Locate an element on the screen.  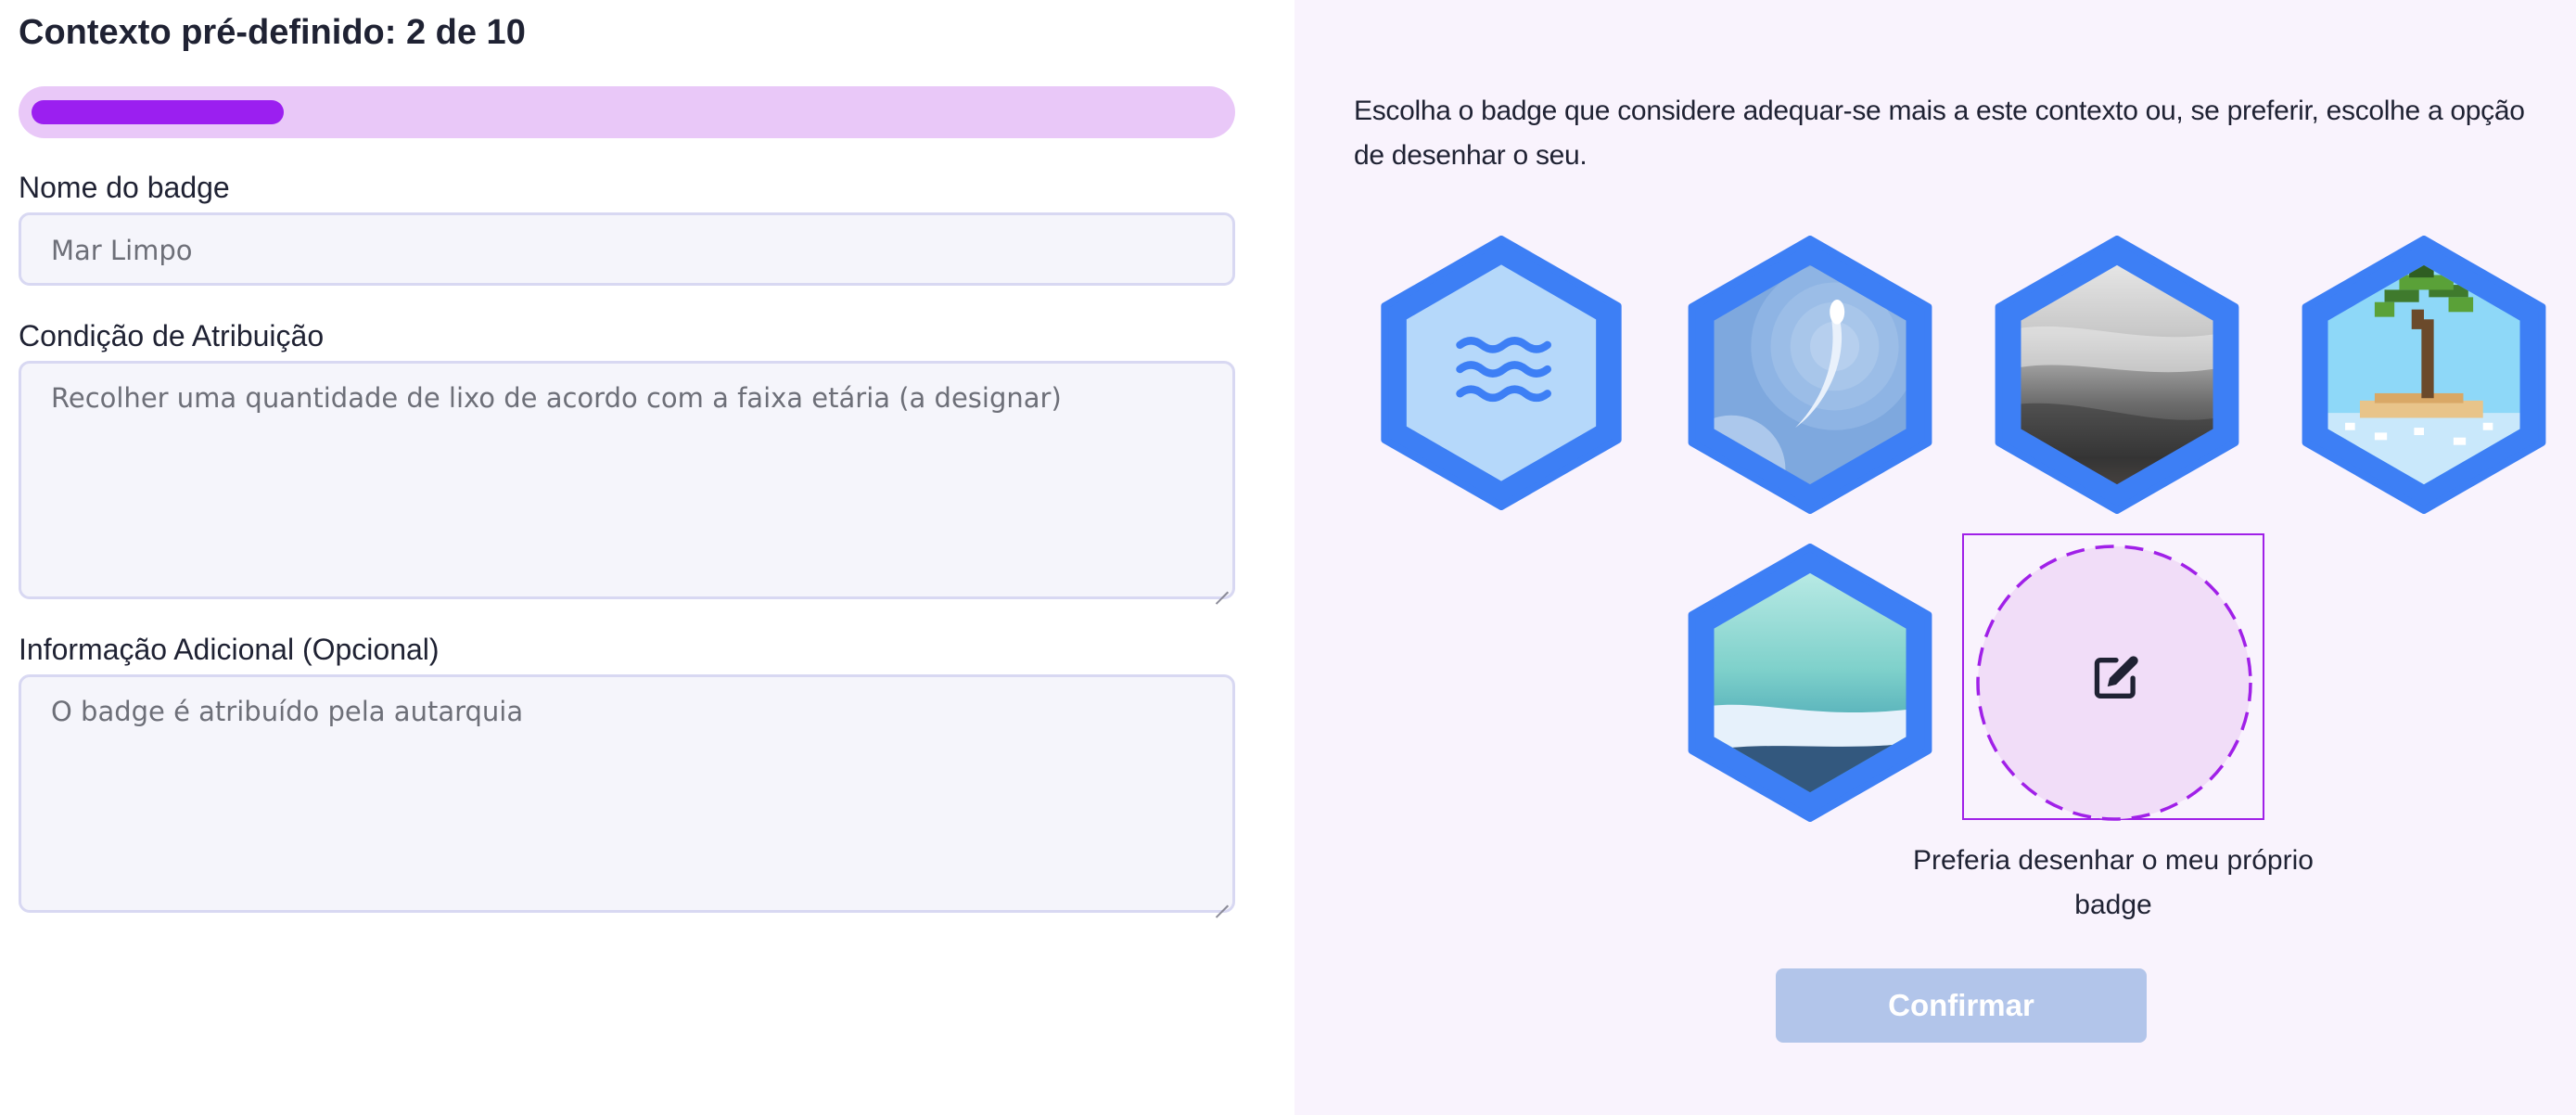
badge-name-placeholder: Mar Limpo is located at coordinates (122, 250).